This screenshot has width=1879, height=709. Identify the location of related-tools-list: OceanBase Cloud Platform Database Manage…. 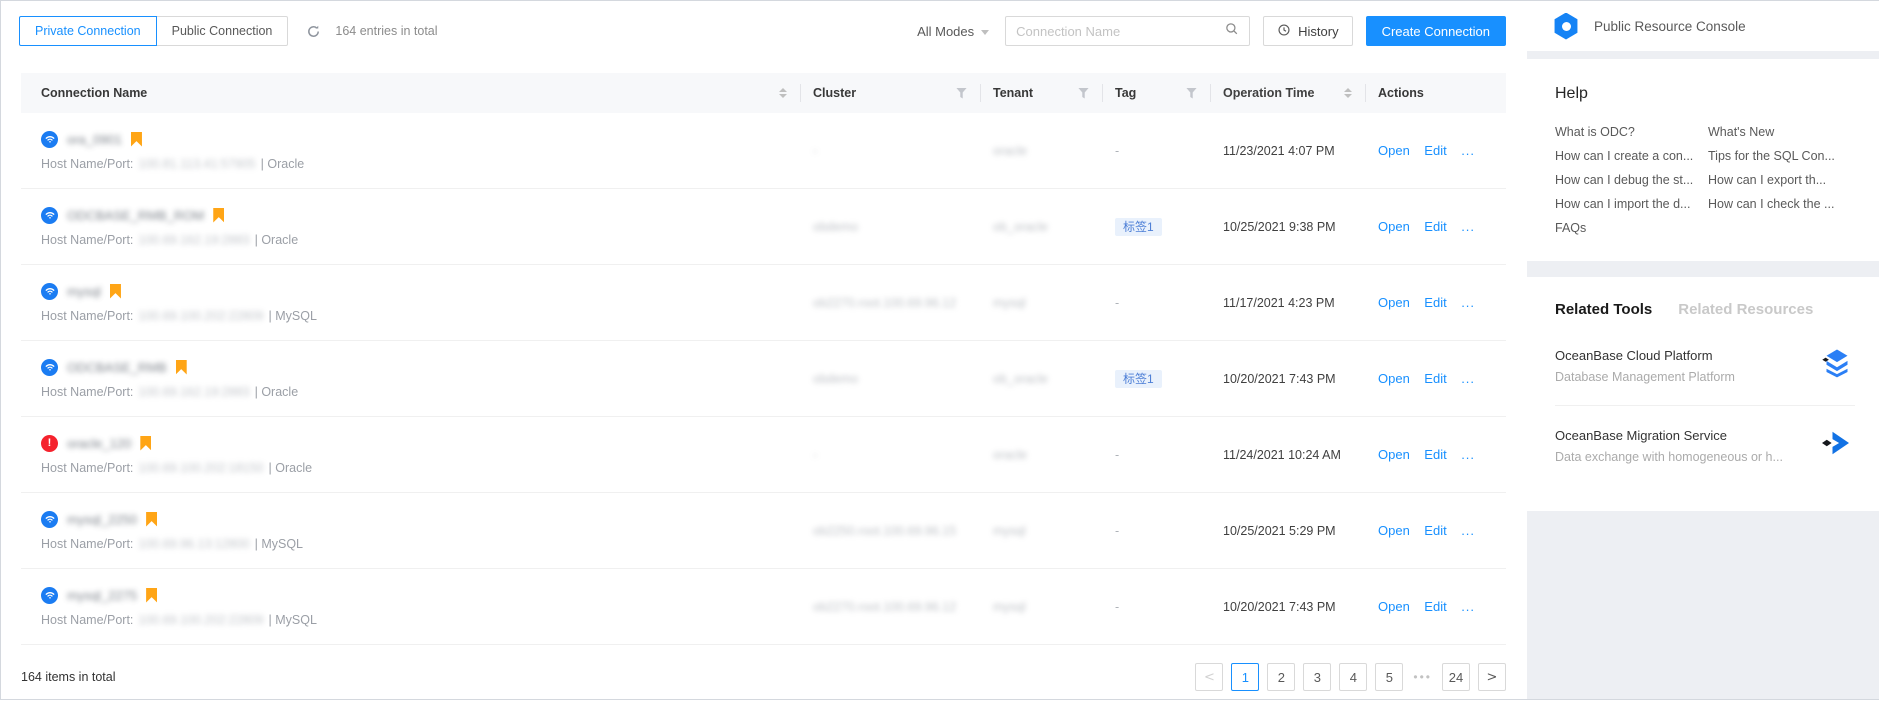
(1705, 405).